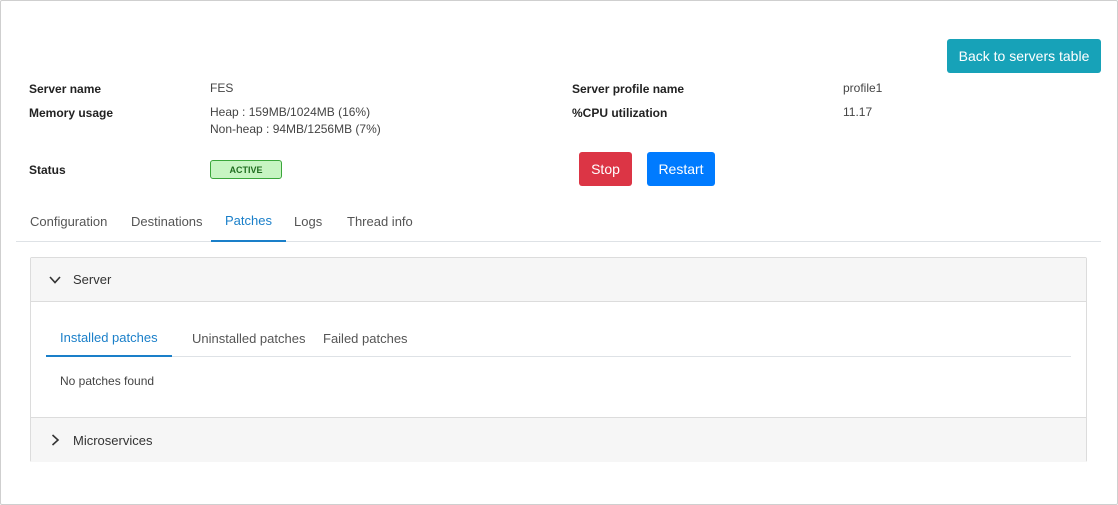  Describe the element at coordinates (308, 221) in the screenshot. I see `tab-logs: Logs` at that location.